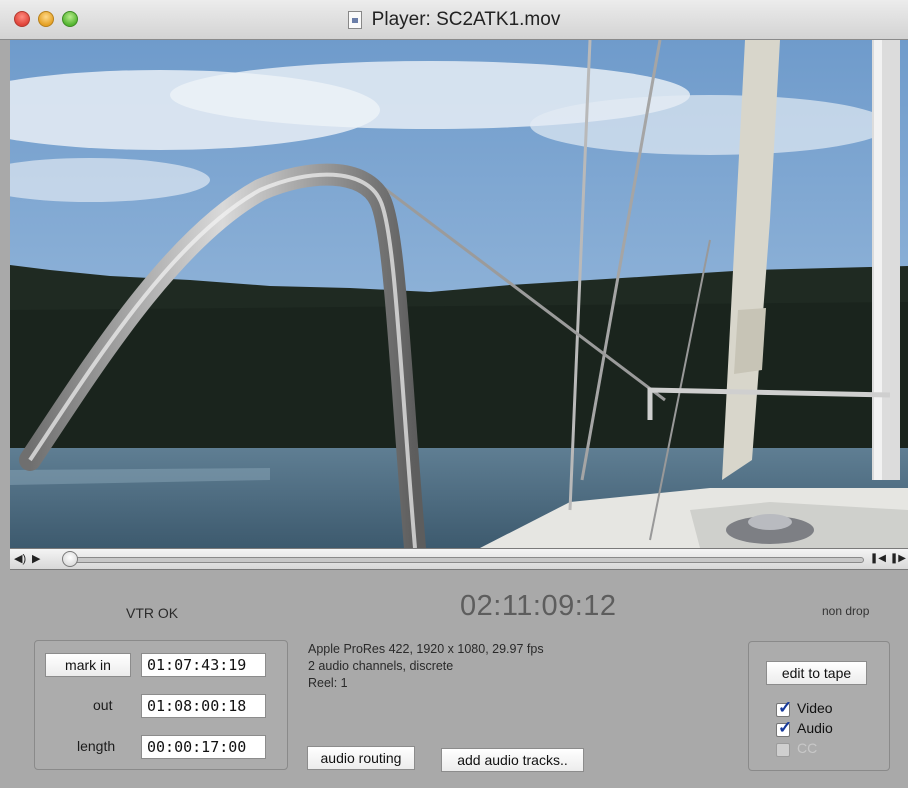  Describe the element at coordinates (152, 613) in the screenshot. I see `vtr-status: VTR OK` at that location.